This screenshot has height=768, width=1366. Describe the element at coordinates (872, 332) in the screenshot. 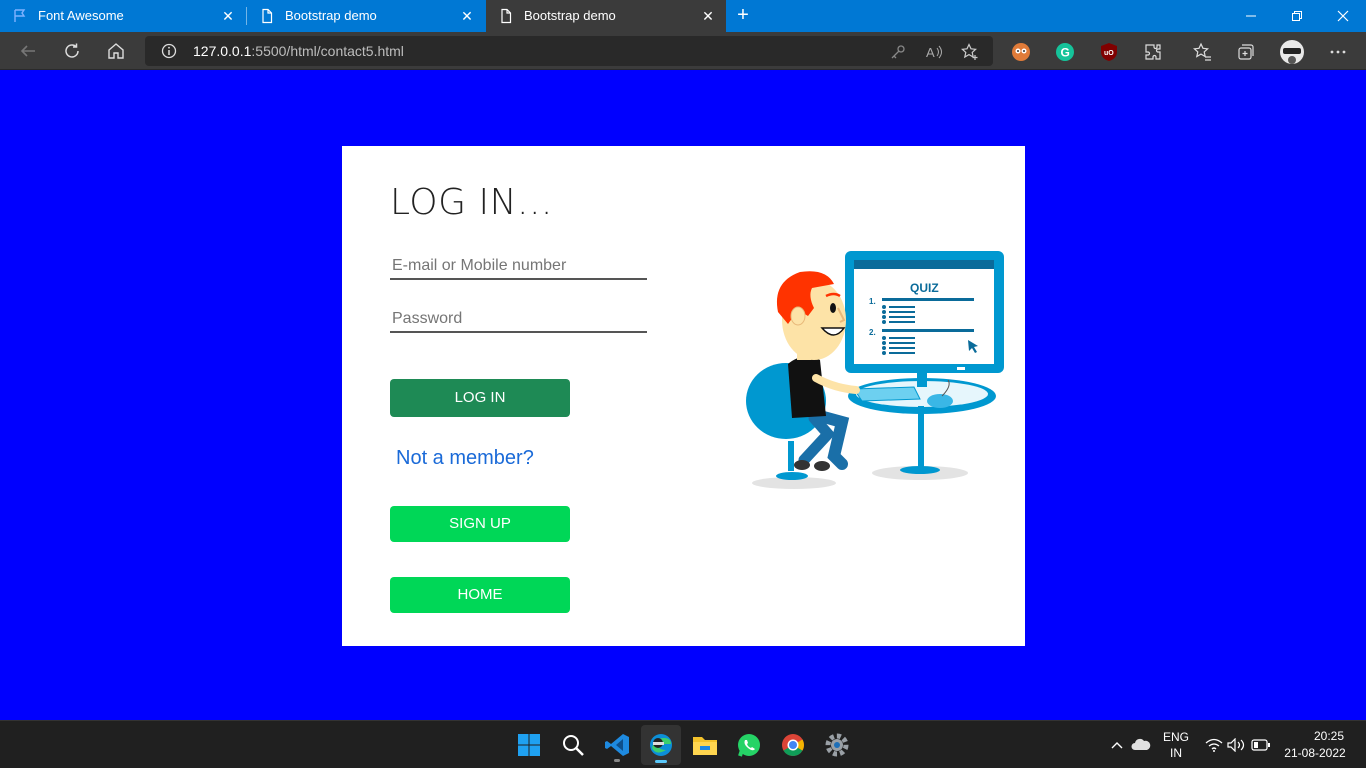

I see `quiz-item-number-2: 2.` at that location.